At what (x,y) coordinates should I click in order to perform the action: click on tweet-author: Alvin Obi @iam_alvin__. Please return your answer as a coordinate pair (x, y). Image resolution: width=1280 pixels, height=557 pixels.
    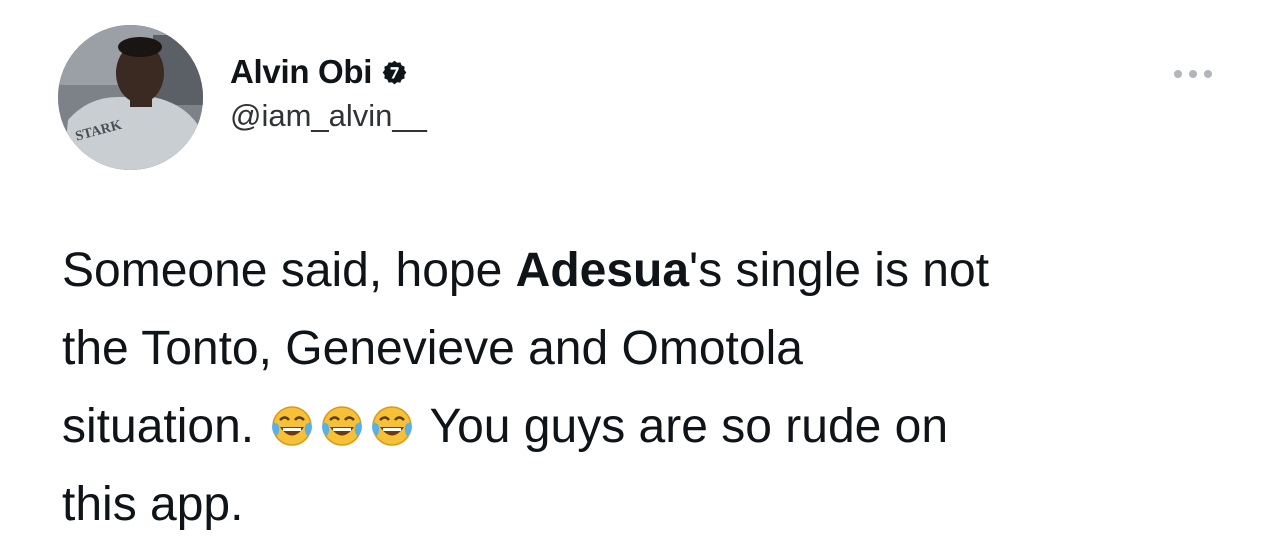
    Looking at the image, I should click on (328, 93).